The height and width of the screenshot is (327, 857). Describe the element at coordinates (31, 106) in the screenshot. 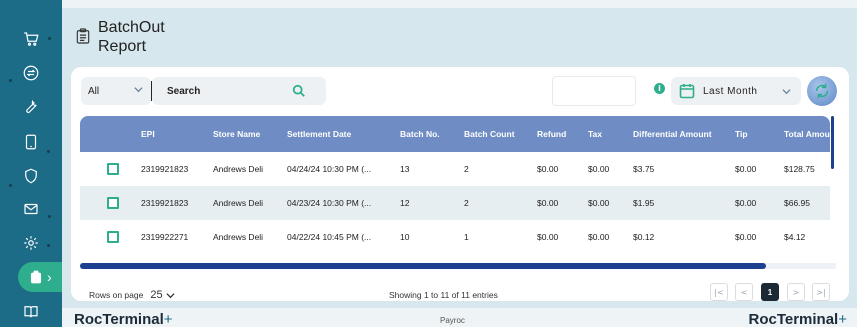

I see `wrench-icon` at that location.